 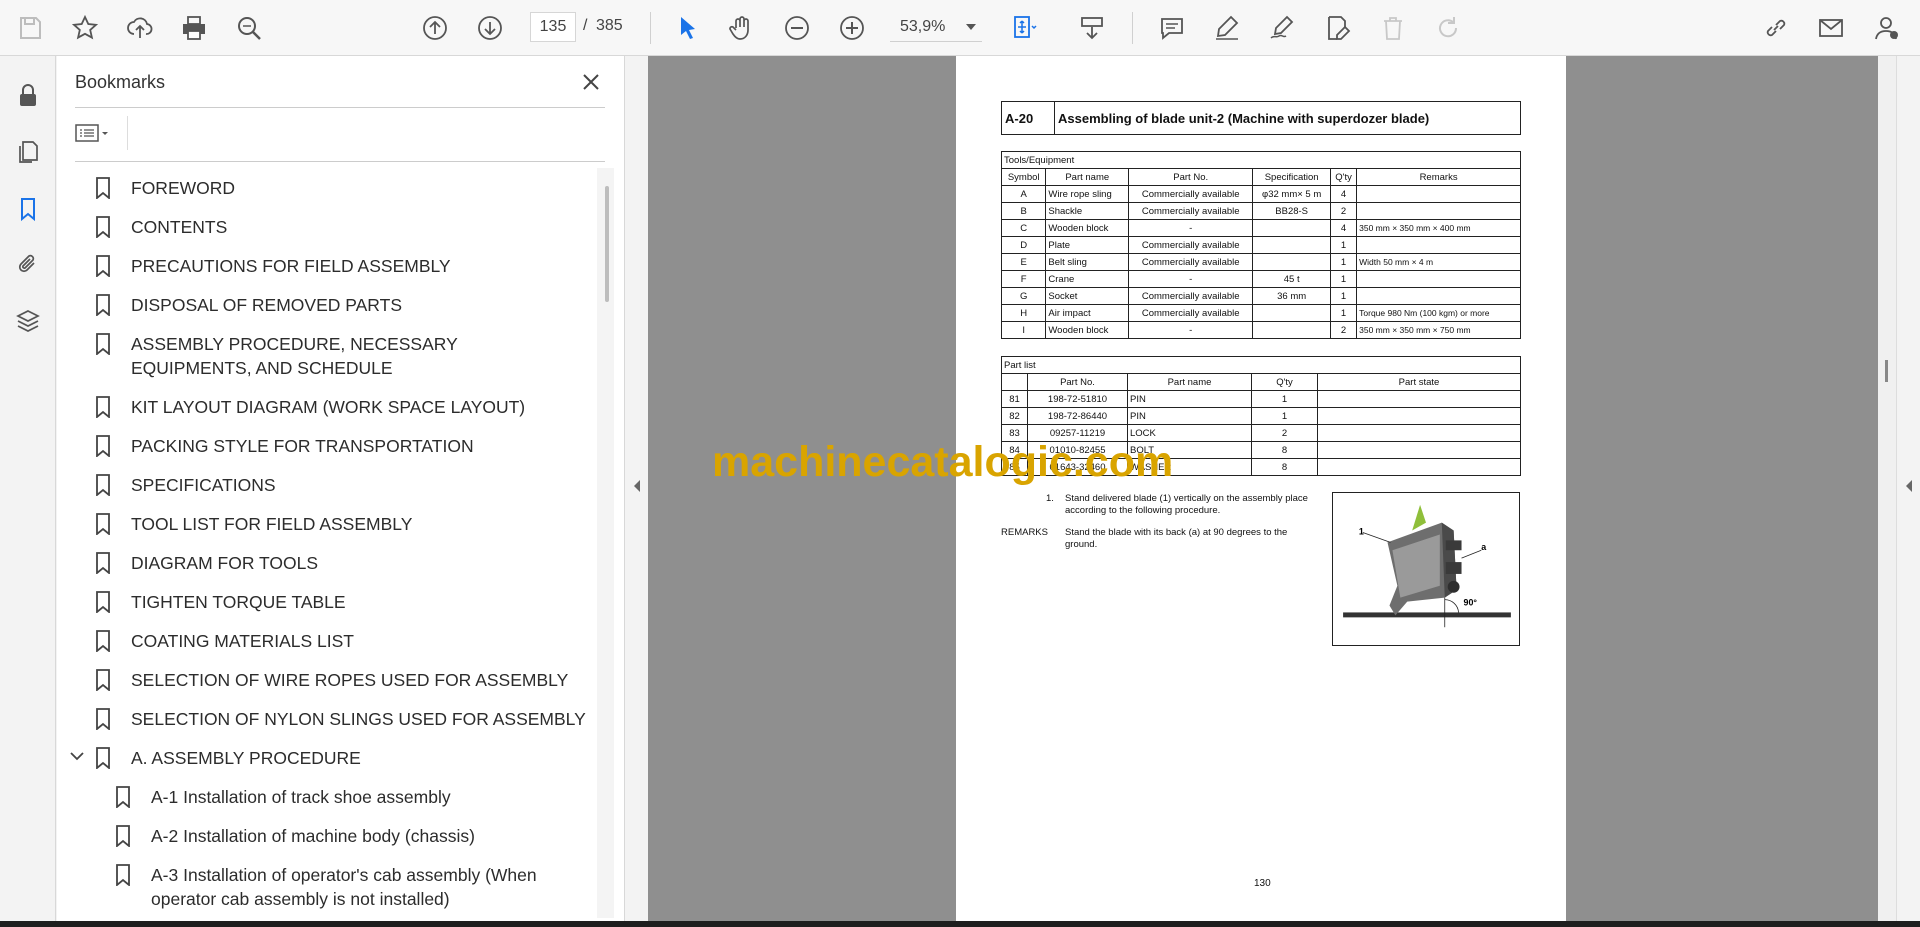 I want to click on bookmark-child-item: A-1 Installation of track shoe assembly, so click(x=283, y=797).